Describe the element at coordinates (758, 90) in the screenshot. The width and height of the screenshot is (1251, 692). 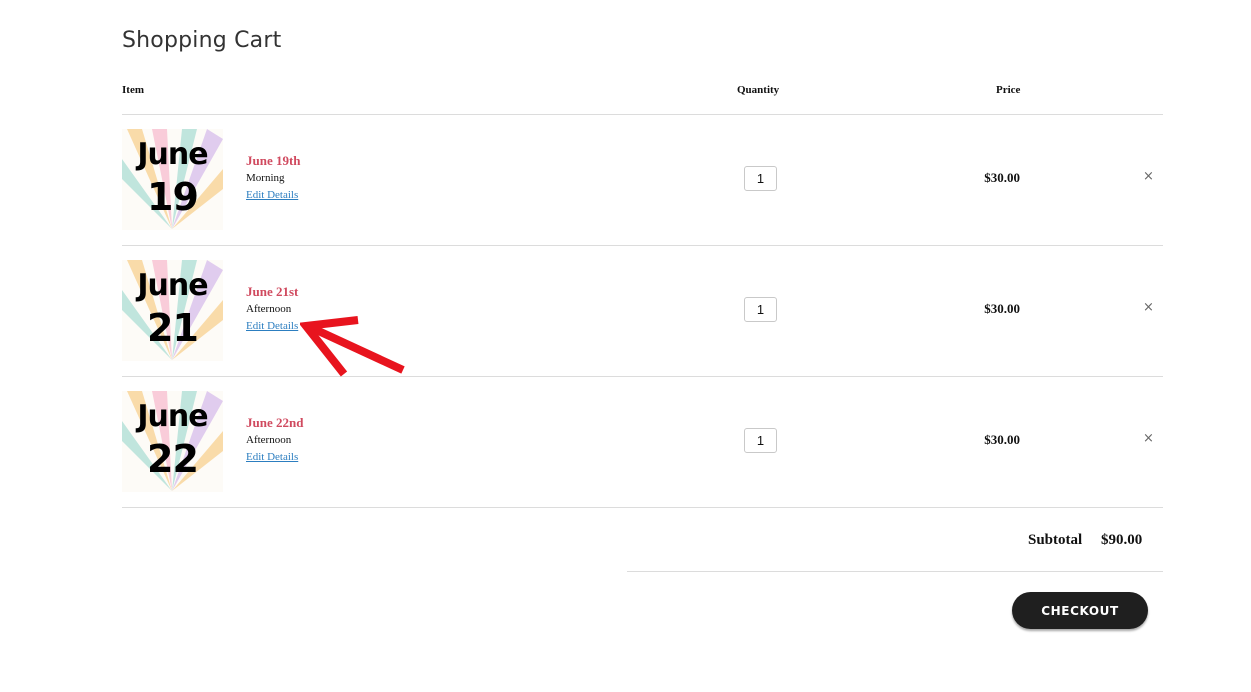
I see `column-header-quantity: Quantity` at that location.